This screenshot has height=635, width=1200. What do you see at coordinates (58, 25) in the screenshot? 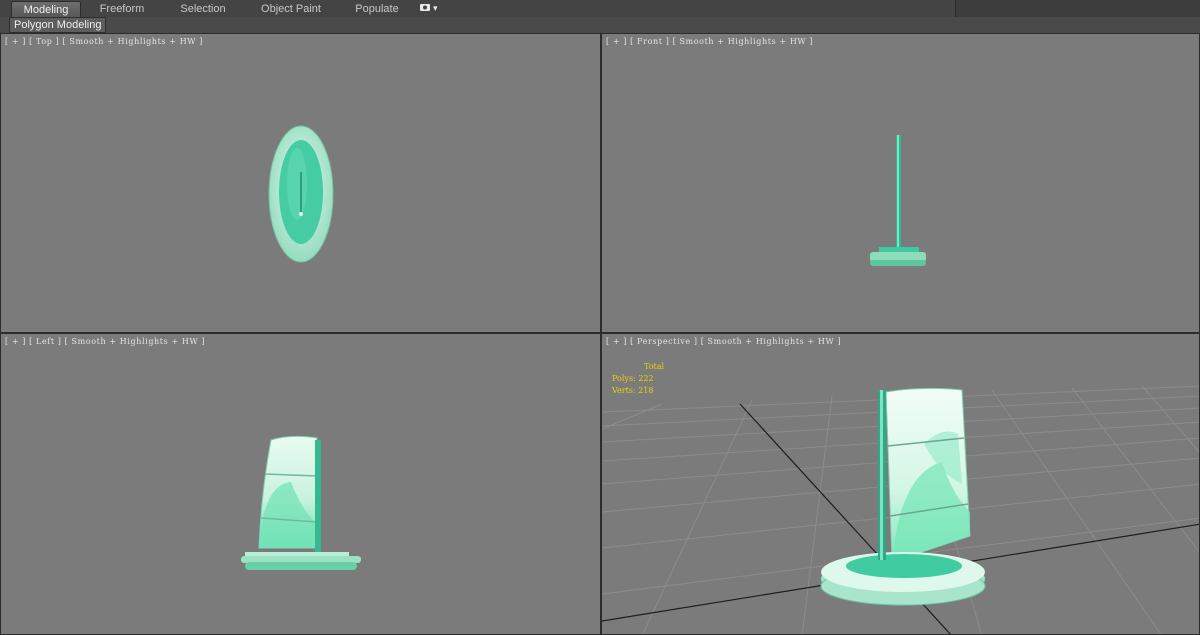
I see `polygon-modeling-panel-button: Polygon Modeling` at bounding box center [58, 25].